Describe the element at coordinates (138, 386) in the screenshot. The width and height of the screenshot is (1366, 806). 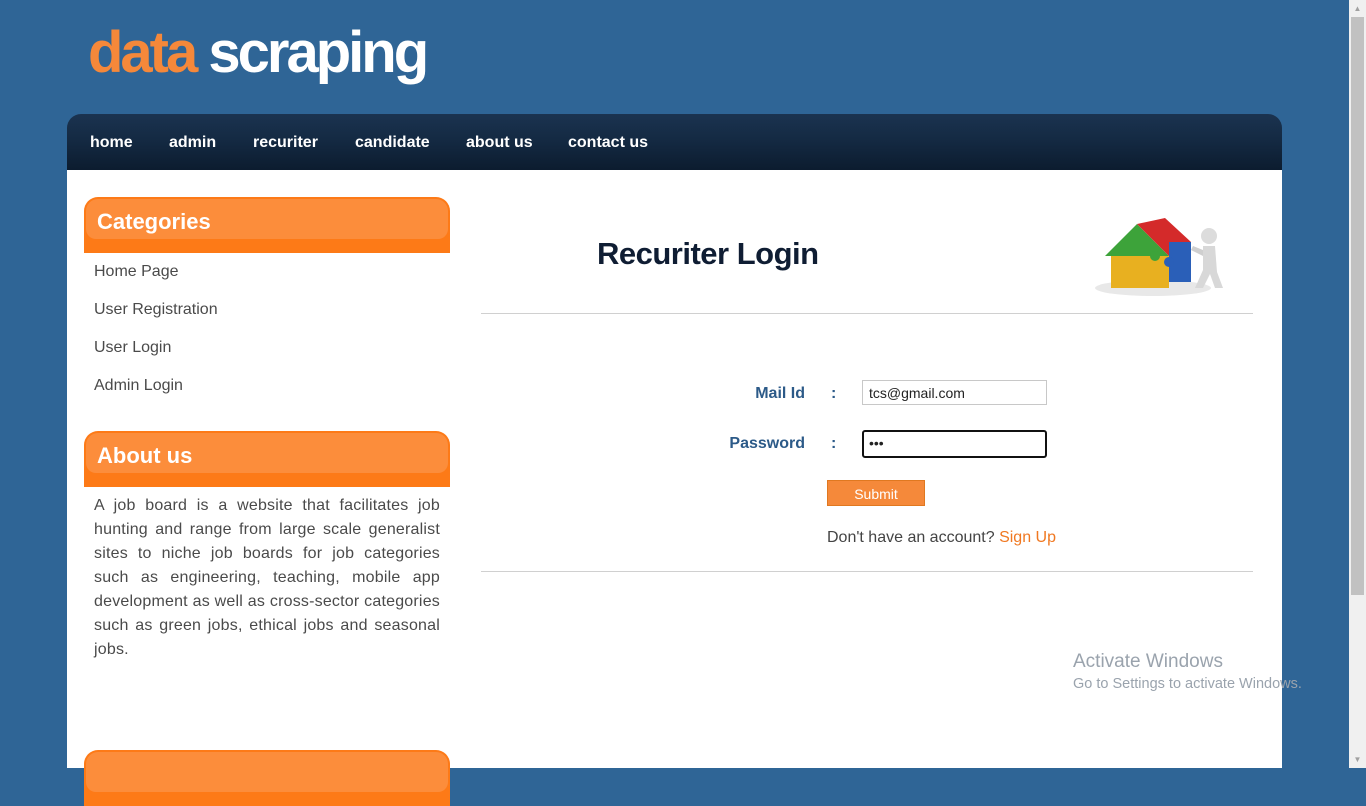
I see `category-admin-login: Admin Login` at that location.